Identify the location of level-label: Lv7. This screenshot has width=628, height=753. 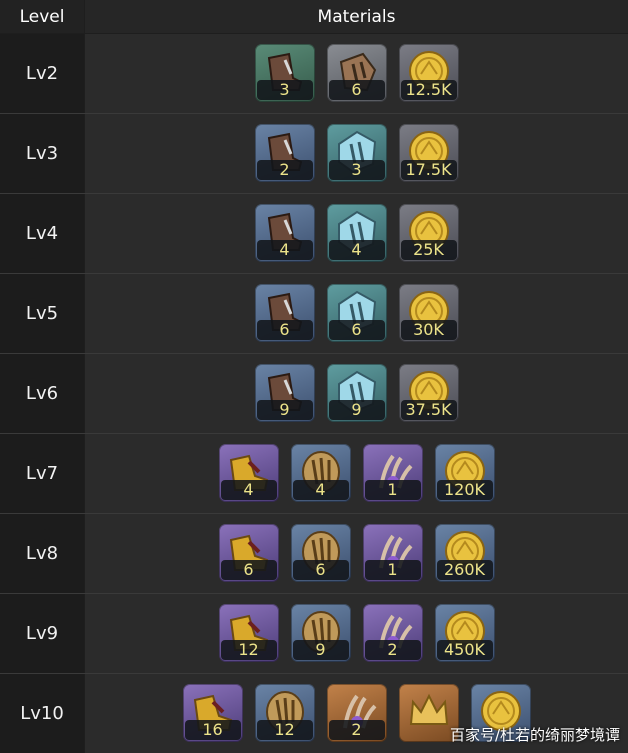
(42, 473).